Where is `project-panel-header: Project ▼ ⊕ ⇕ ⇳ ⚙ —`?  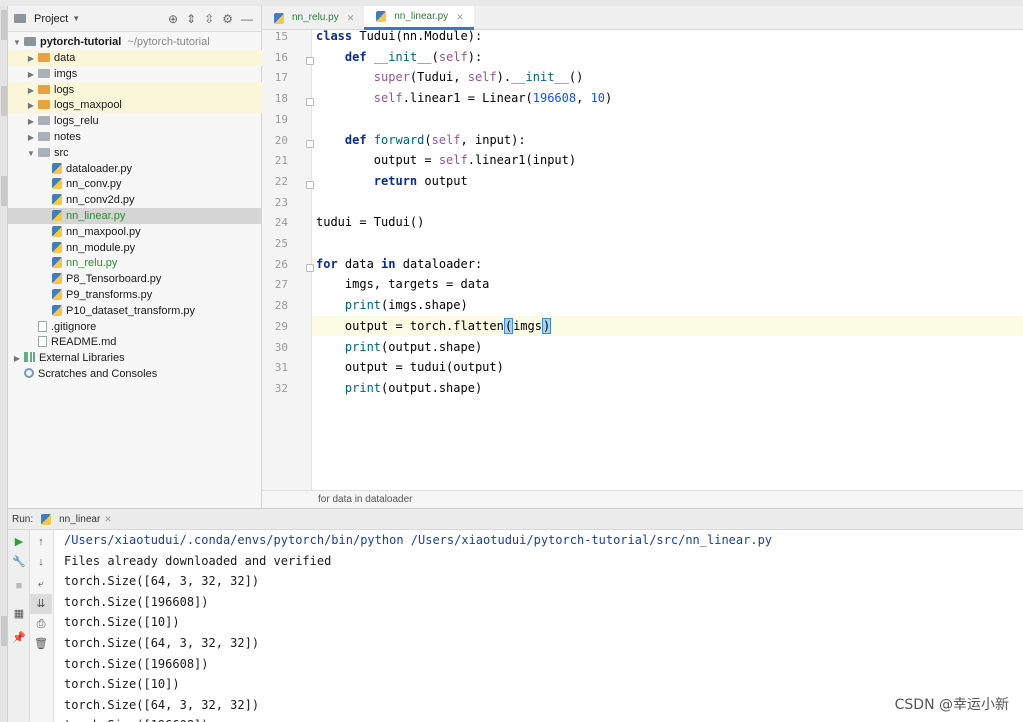 project-panel-header: Project ▼ ⊕ ⇕ ⇳ ⚙ — is located at coordinates (134, 19).